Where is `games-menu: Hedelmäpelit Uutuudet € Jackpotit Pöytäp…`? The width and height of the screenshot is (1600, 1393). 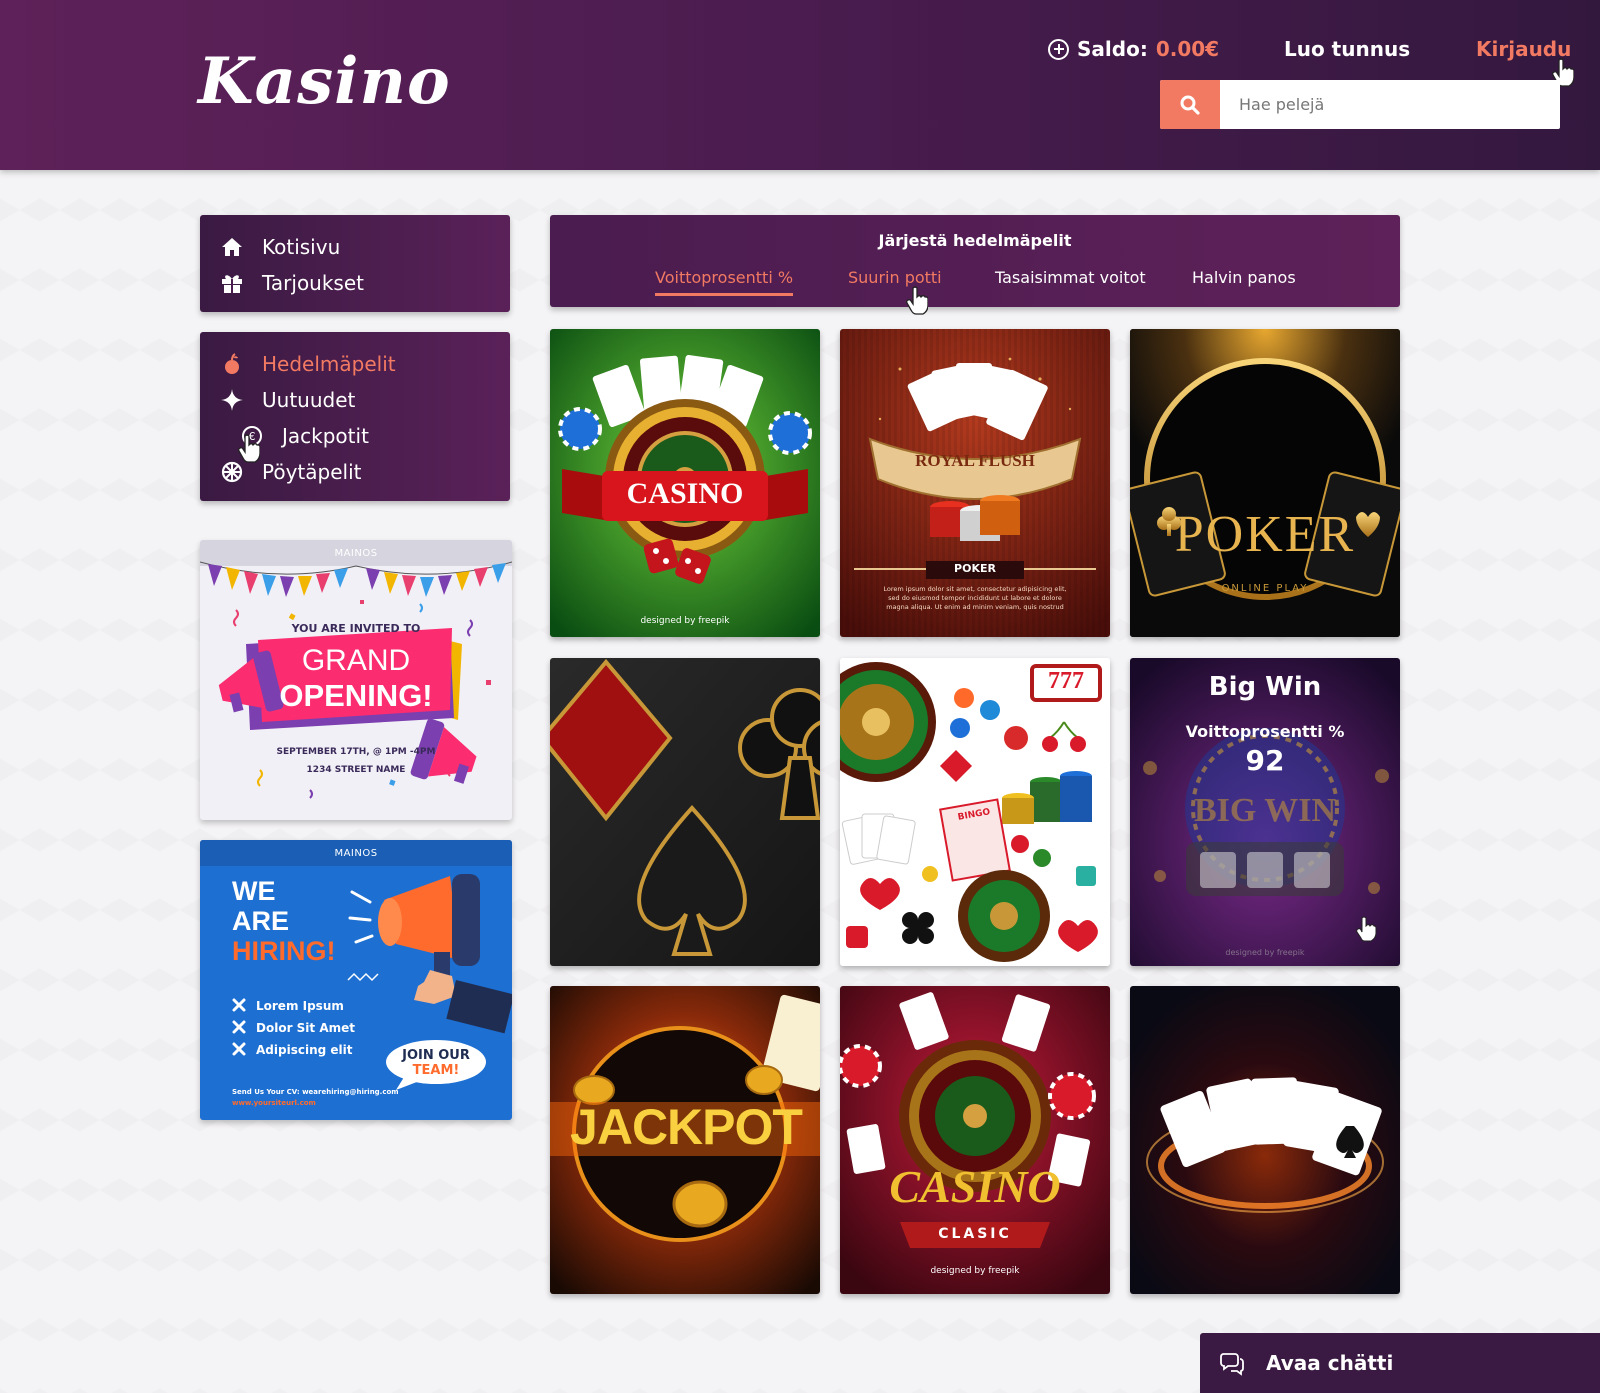
games-menu: Hedelmäpelit Uutuudet € Jackpotit Pöytäp… is located at coordinates (355, 416).